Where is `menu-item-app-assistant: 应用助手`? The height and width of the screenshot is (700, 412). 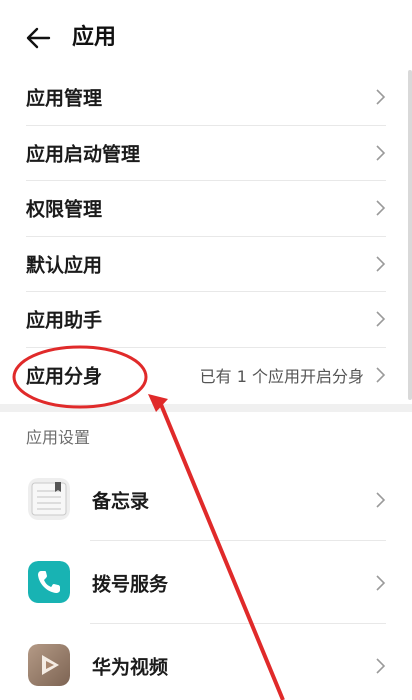 menu-item-app-assistant: 应用助手 is located at coordinates (206, 320).